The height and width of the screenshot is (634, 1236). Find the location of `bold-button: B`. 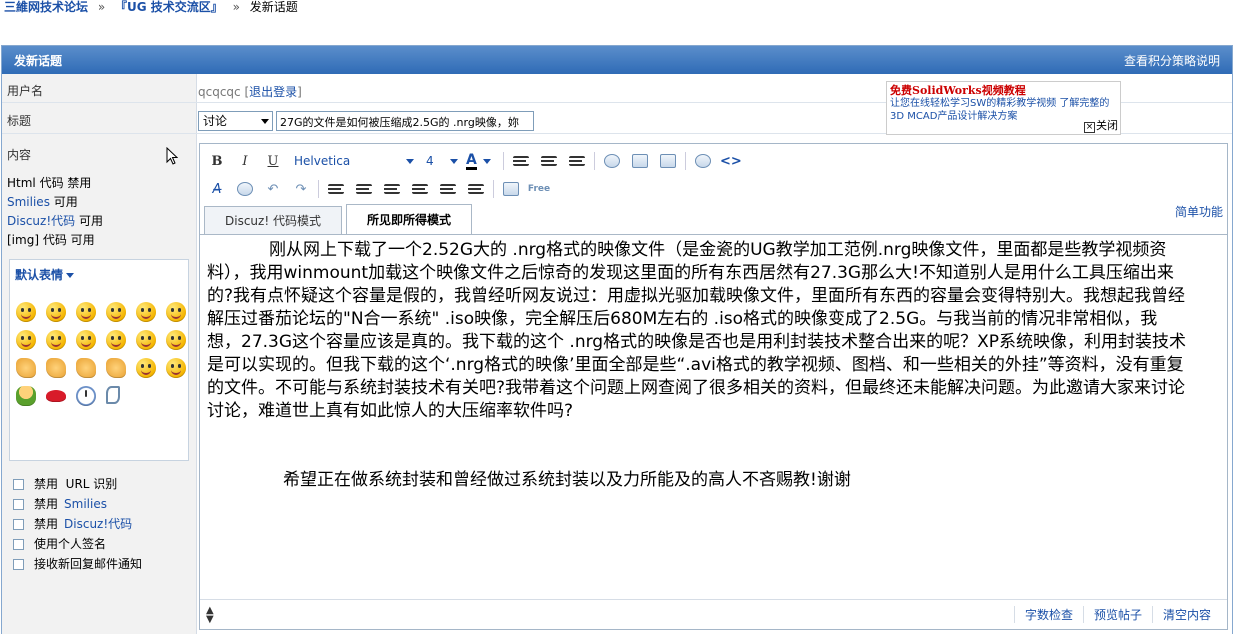

bold-button: B is located at coordinates (217, 161).